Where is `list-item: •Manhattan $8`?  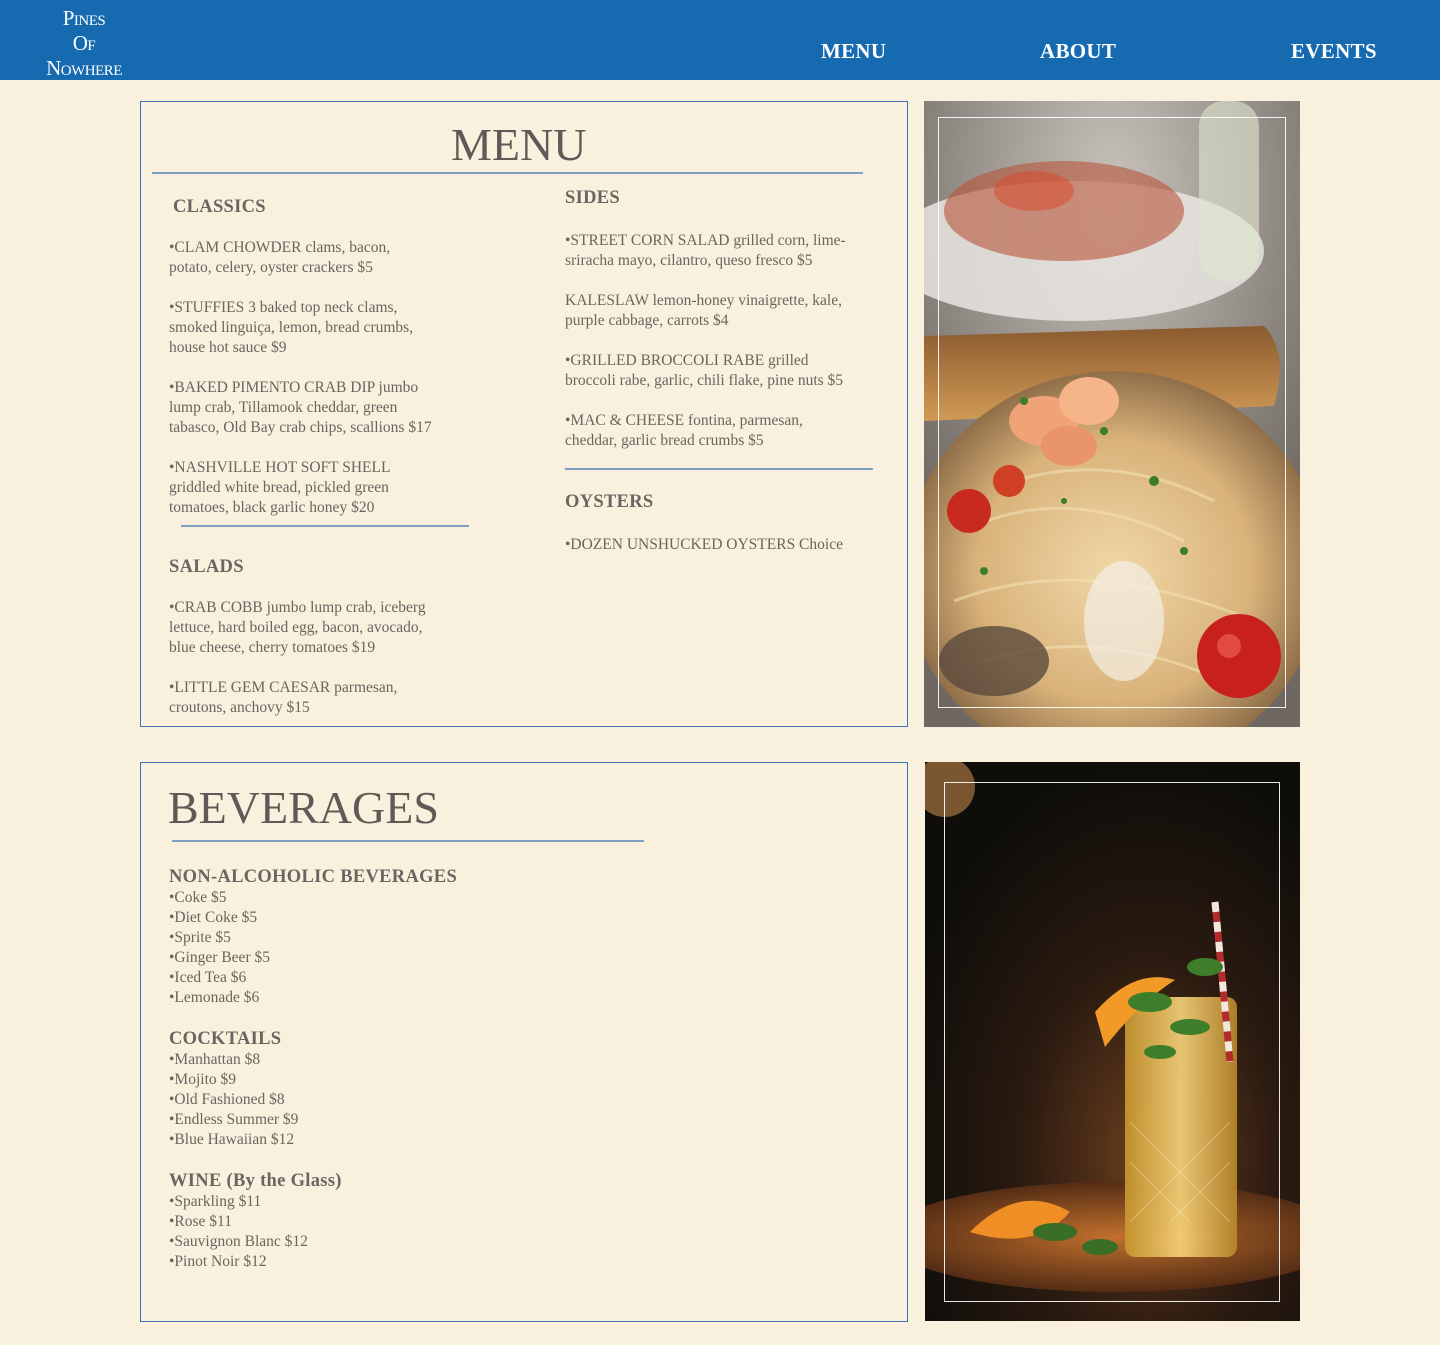 list-item: •Manhattan $8 is located at coordinates (215, 1059).